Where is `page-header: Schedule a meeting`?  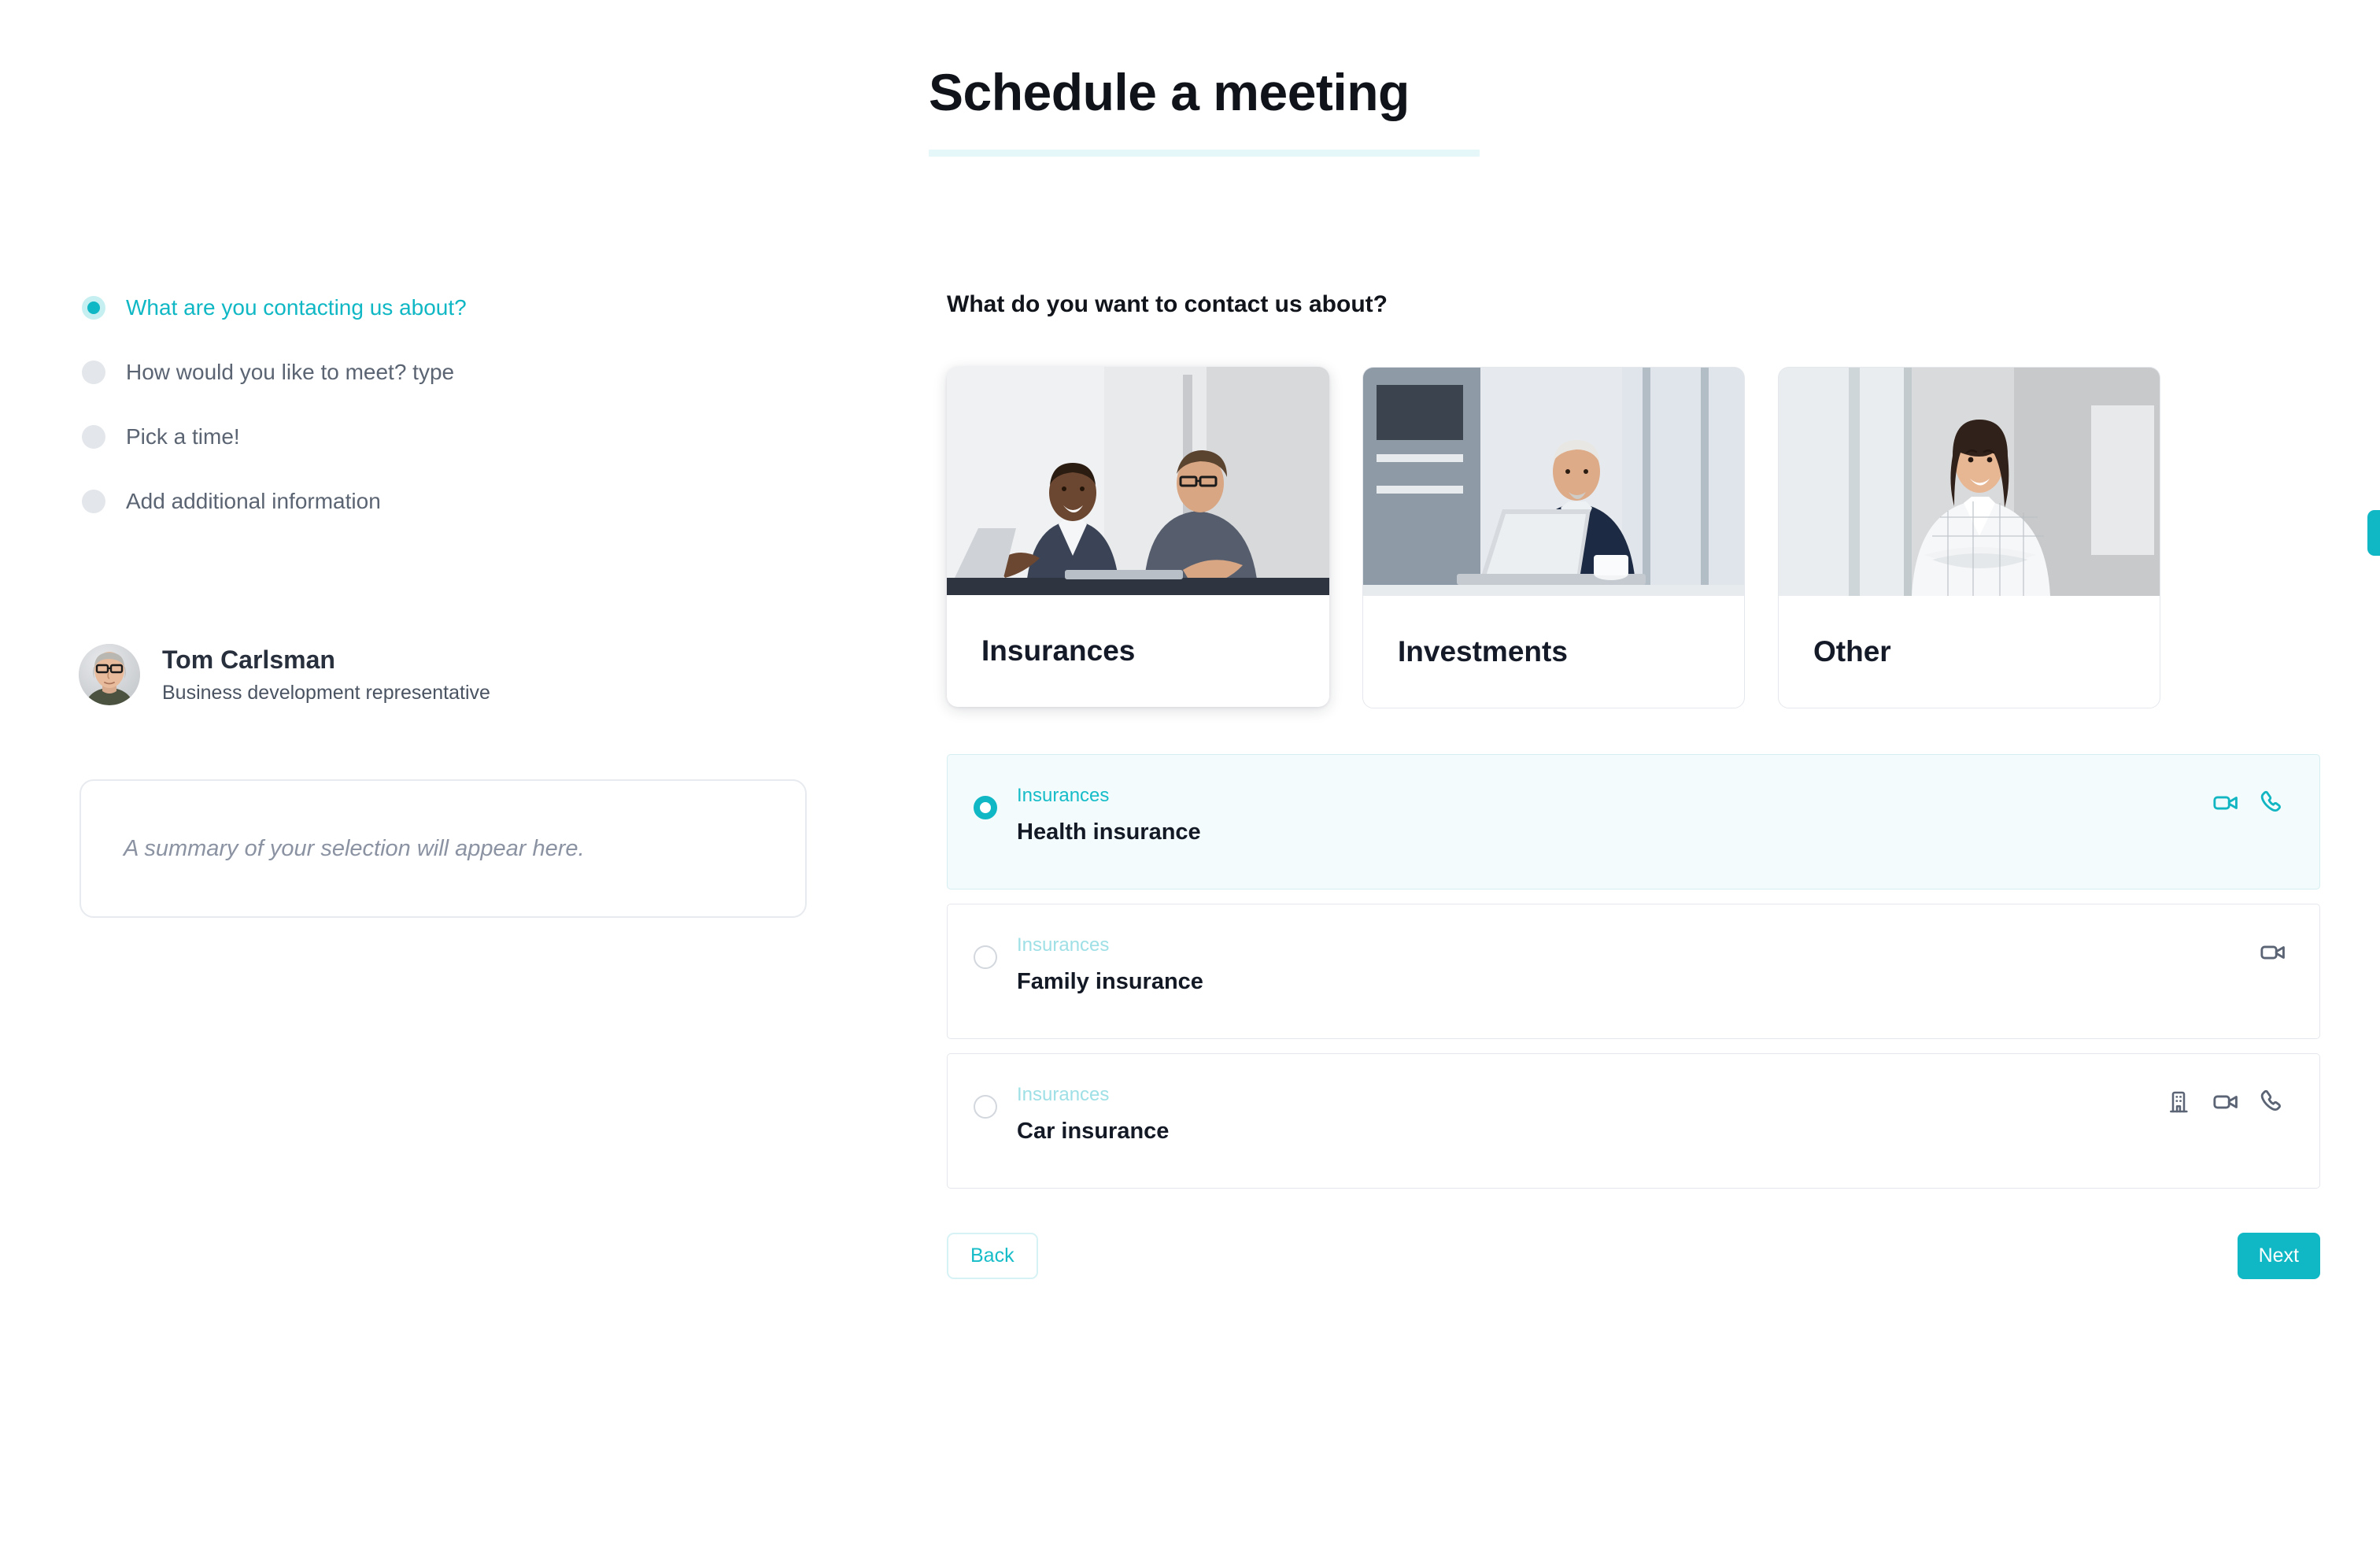 page-header: Schedule a meeting is located at coordinates (1212, 110).